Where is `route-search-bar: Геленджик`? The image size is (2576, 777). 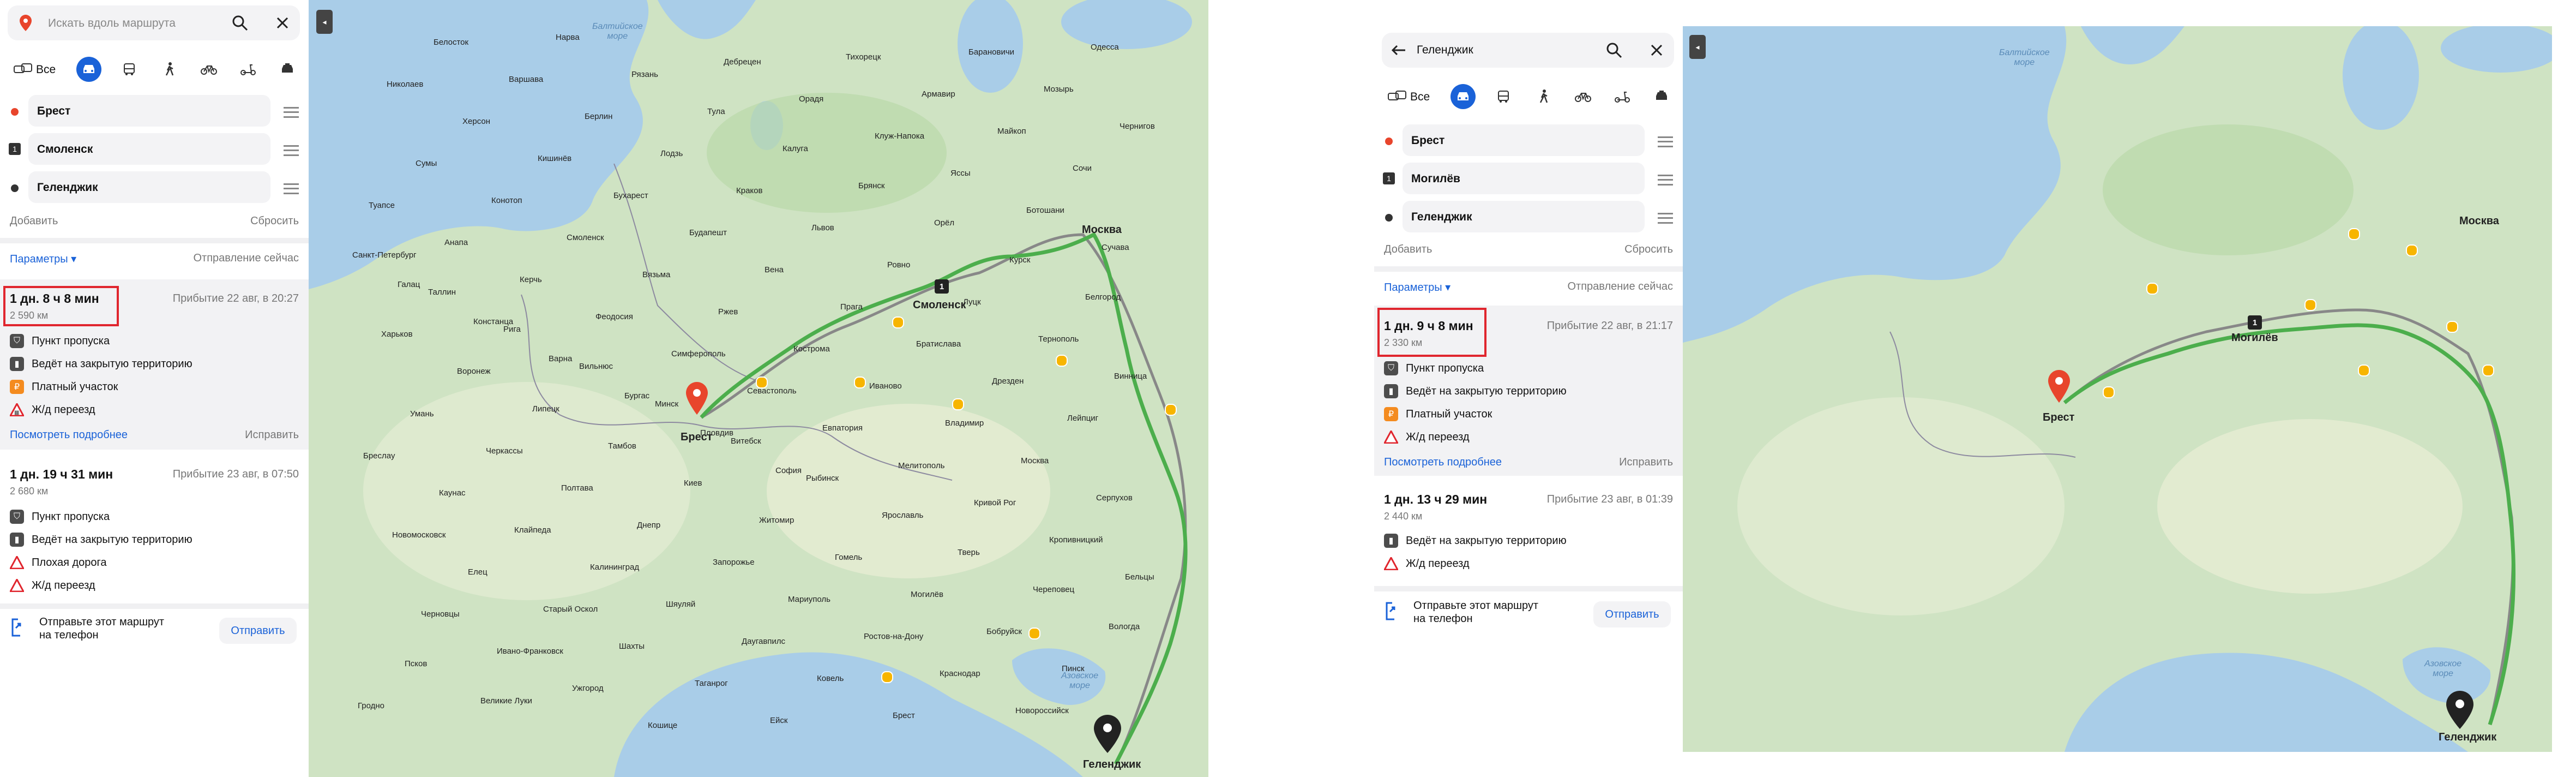 route-search-bar: Геленджик is located at coordinates (1528, 50).